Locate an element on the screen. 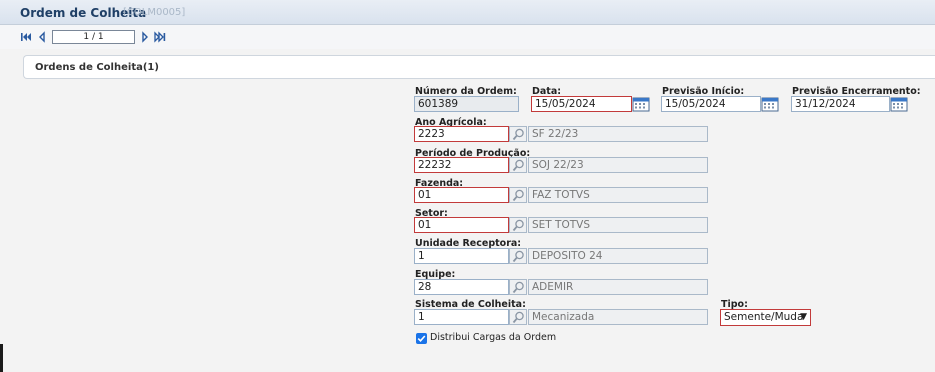 Image resolution: width=935 pixels, height=372 pixels. page-indicator: 1 / 1 is located at coordinates (93, 37).